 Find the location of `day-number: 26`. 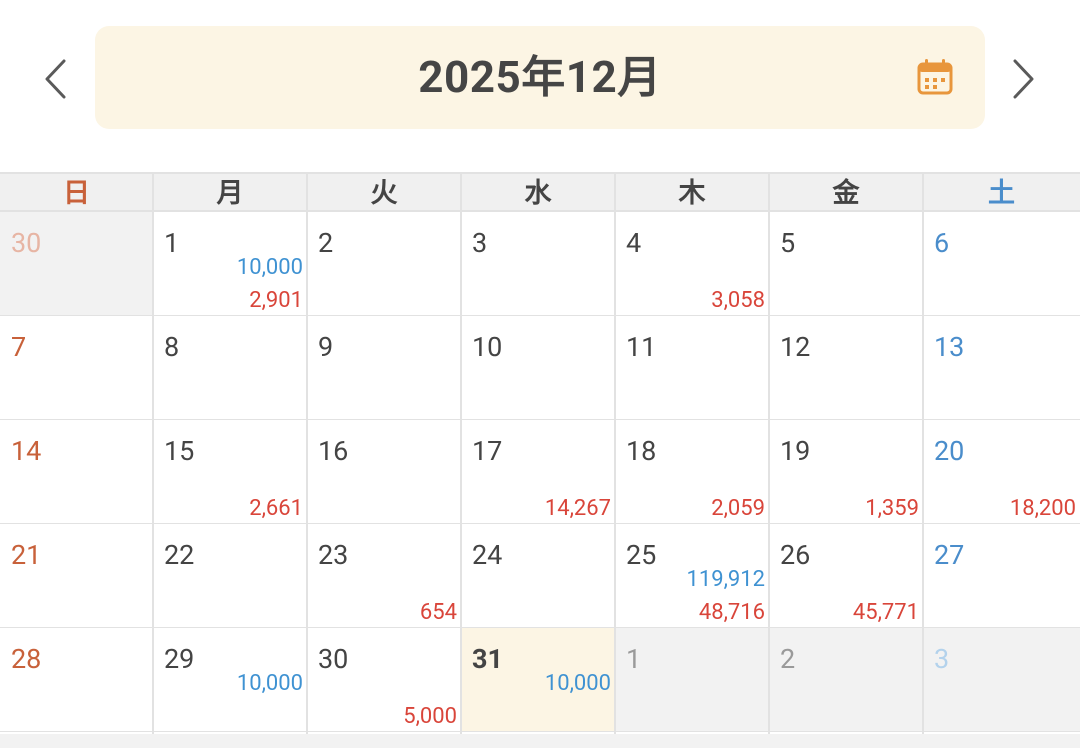

day-number: 26 is located at coordinates (795, 555).